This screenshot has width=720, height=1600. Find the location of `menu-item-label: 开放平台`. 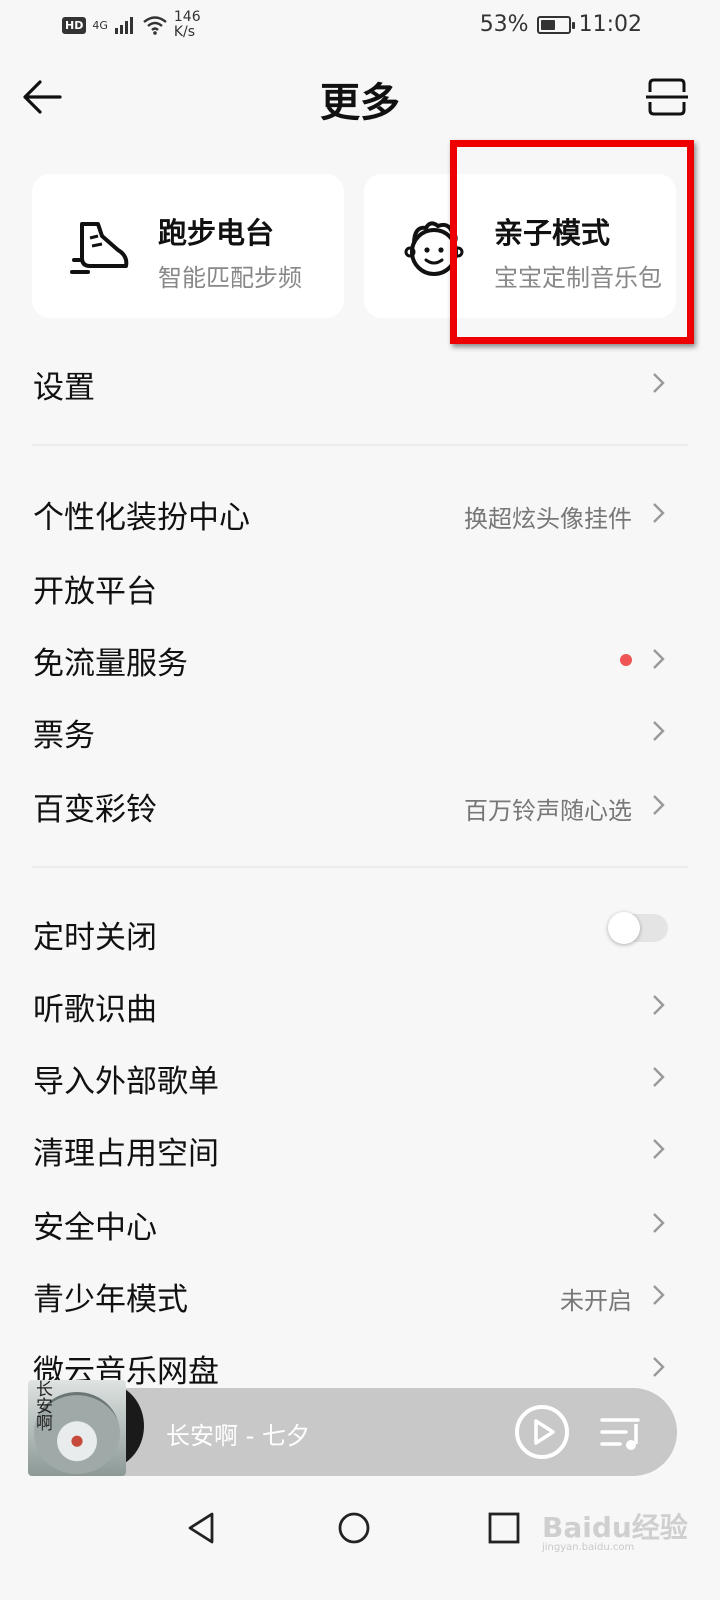

menu-item-label: 开放平台 is located at coordinates (95, 592).